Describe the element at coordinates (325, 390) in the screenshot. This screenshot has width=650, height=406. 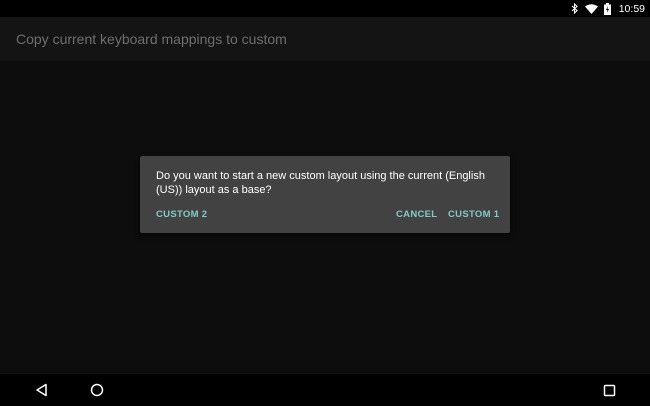
I see `navigation-bar` at that location.